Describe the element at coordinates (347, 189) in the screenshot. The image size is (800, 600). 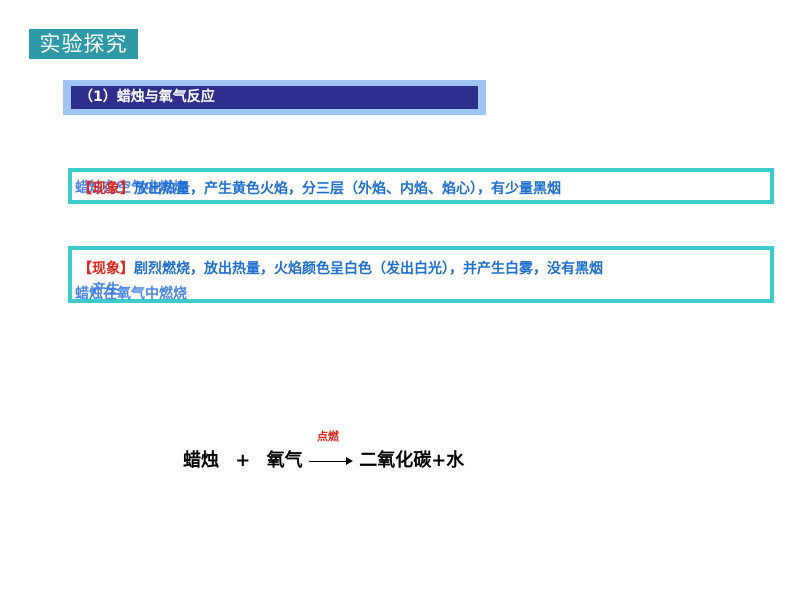
I see `phenomenon-text: 放出热量，产生黄色火焰，分三层（外焰、内焰、焰心），有少量黑烟` at that location.